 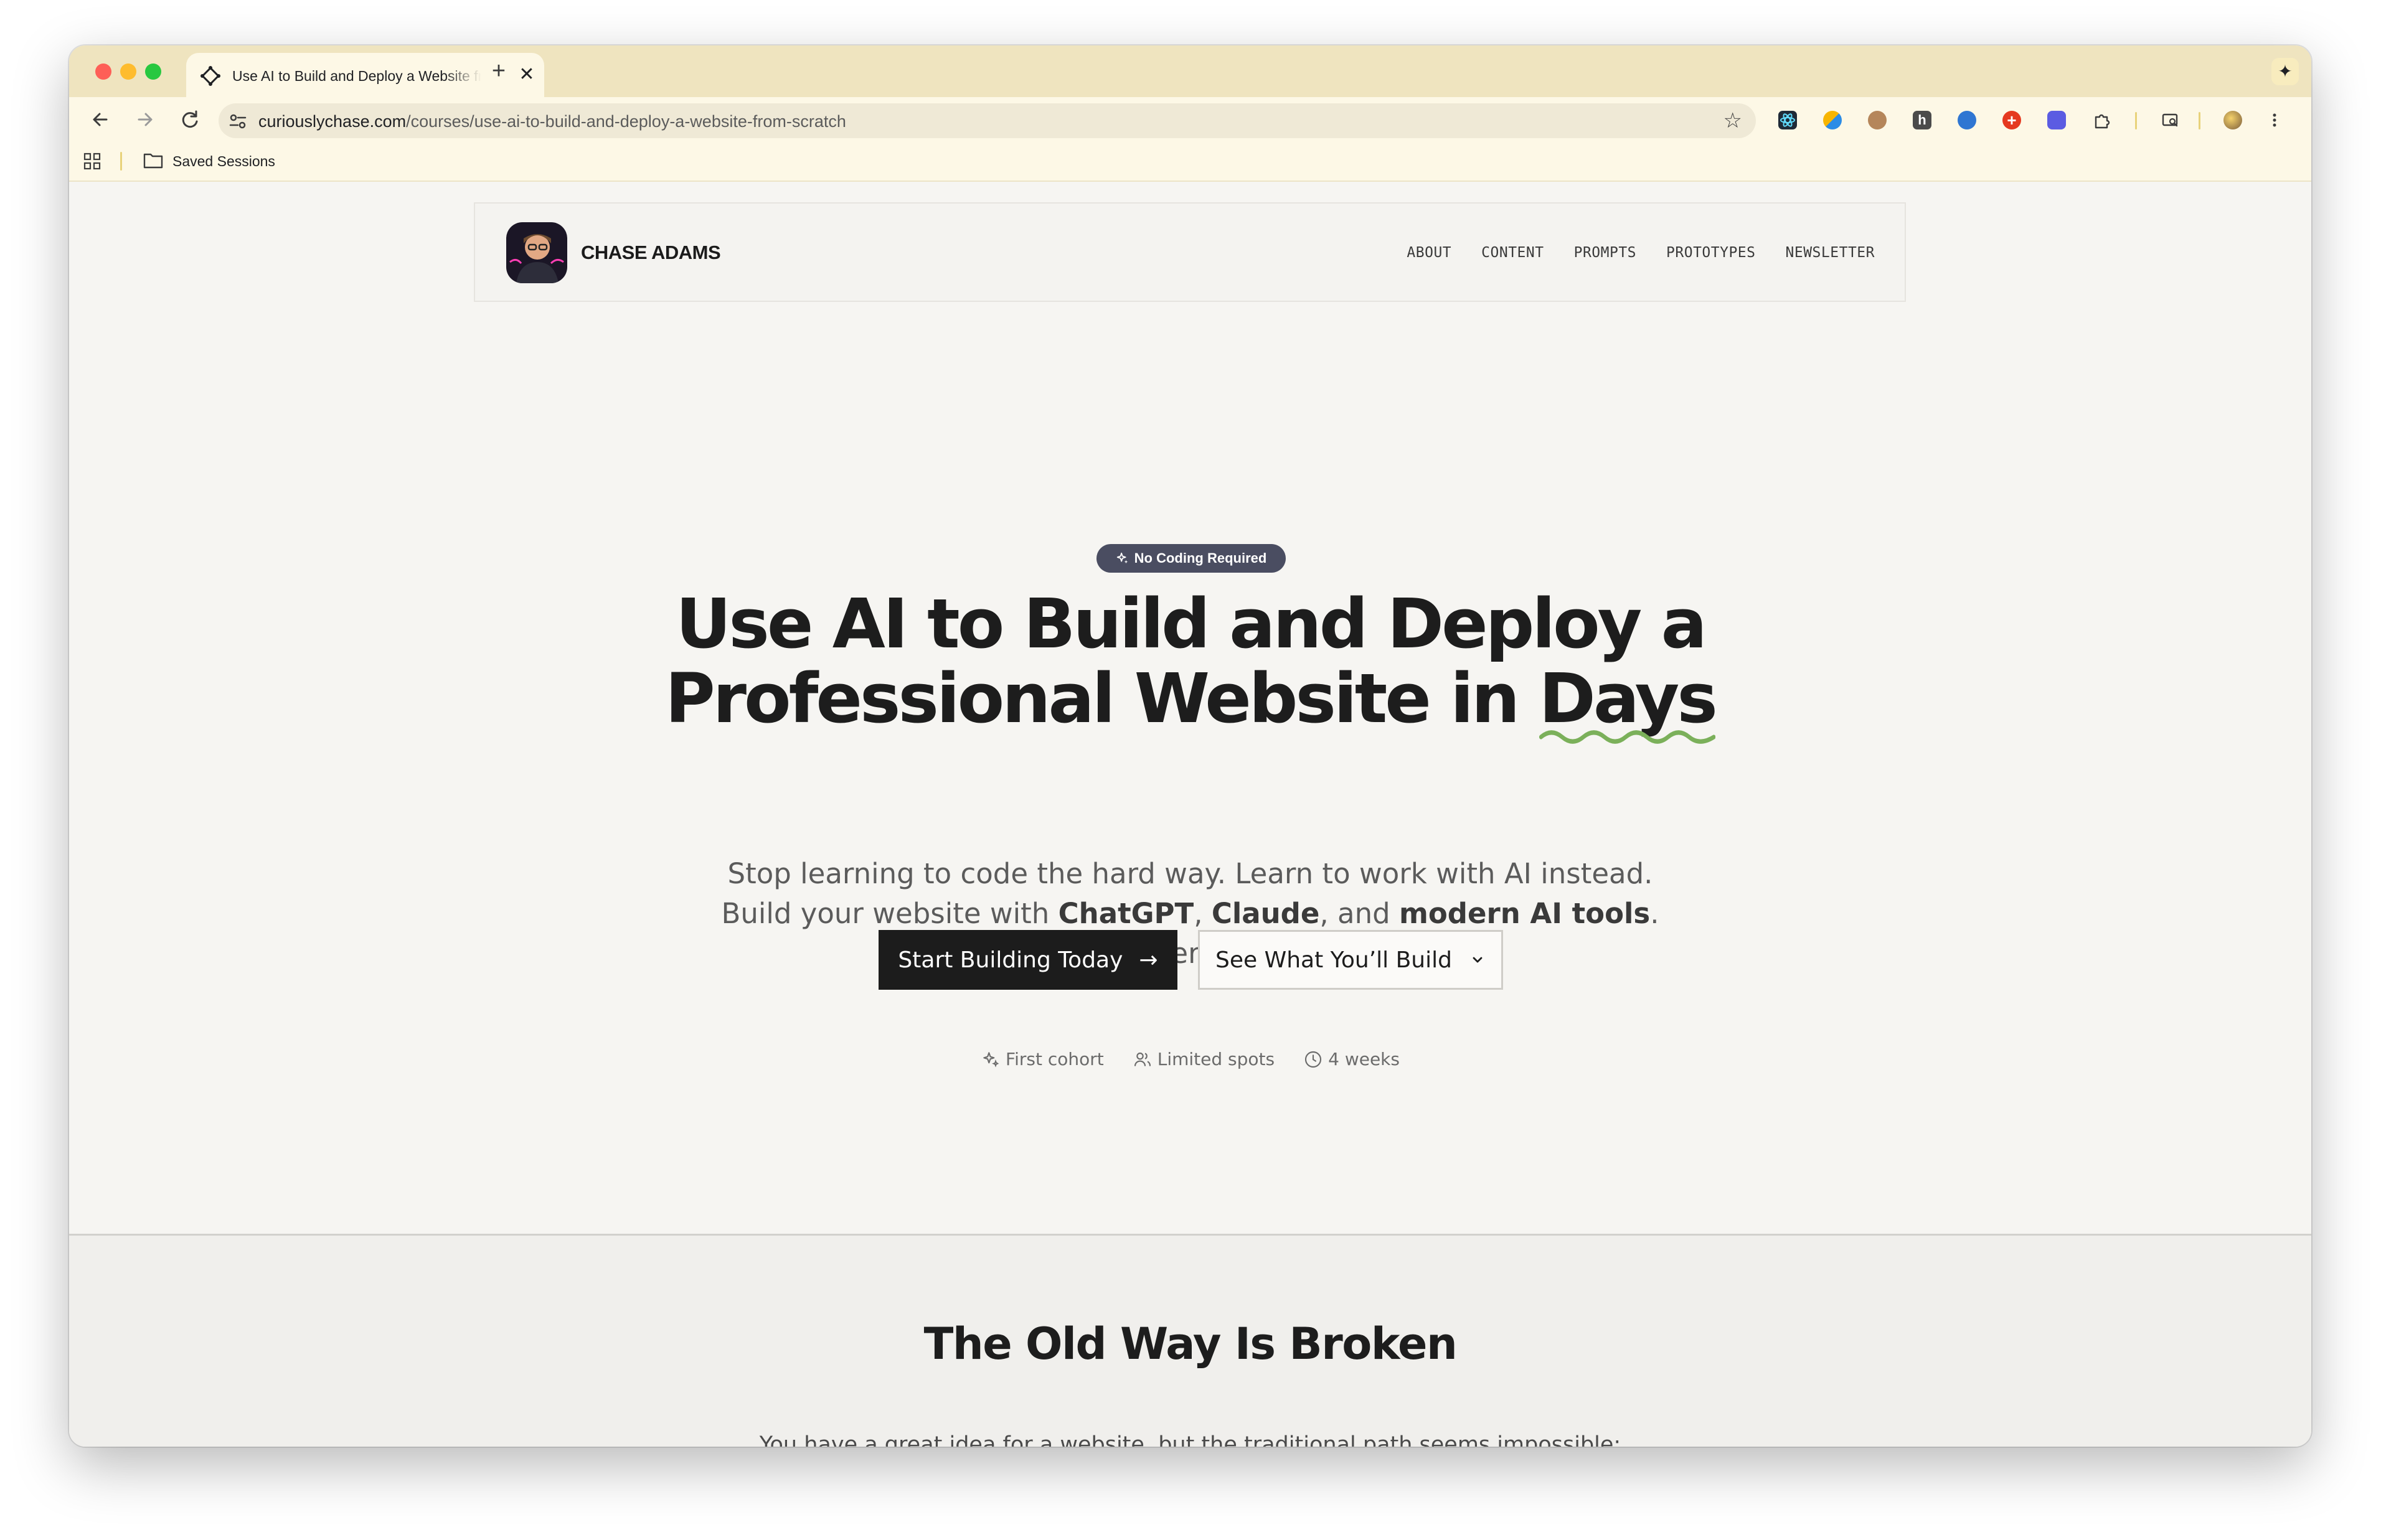 What do you see at coordinates (1265, 913) in the screenshot?
I see `tool-claude: Claude` at bounding box center [1265, 913].